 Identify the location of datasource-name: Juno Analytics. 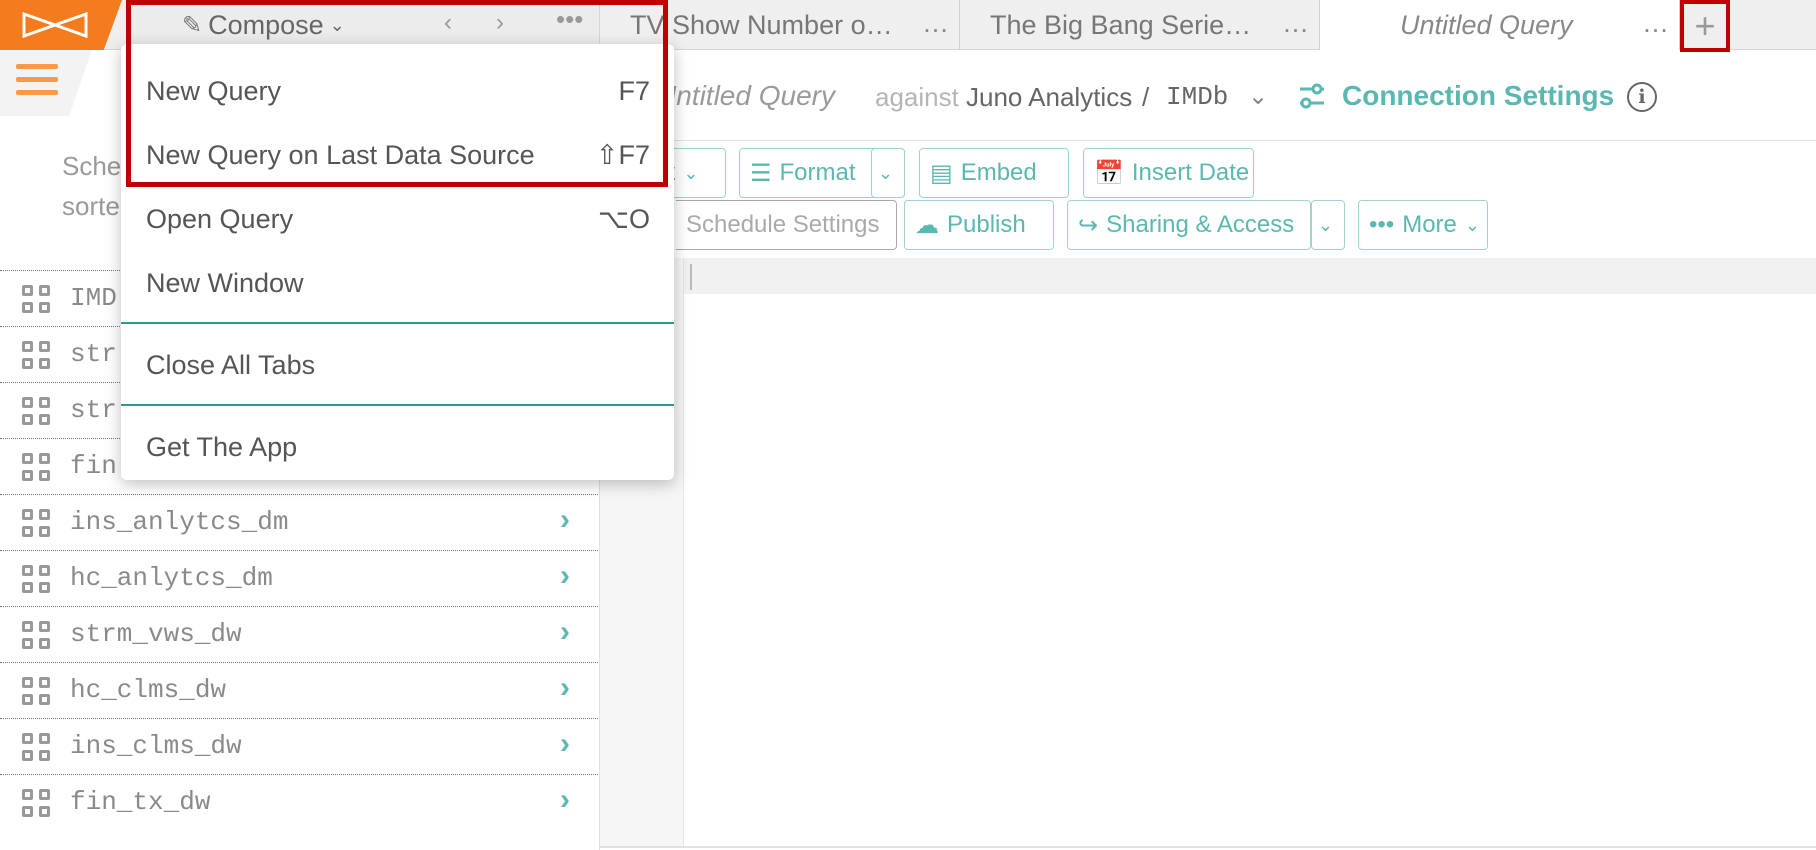
(1049, 97).